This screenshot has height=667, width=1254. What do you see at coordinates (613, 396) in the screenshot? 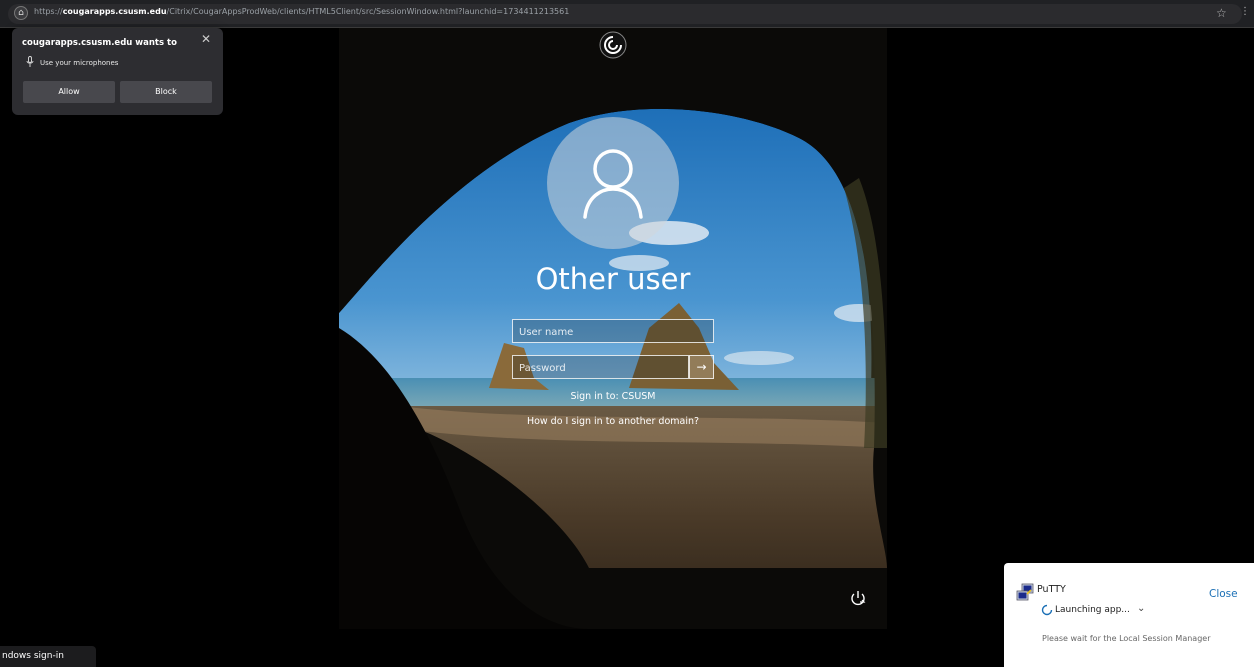
I see `sign-in-domain-label: Sign in to: CSUSM` at bounding box center [613, 396].